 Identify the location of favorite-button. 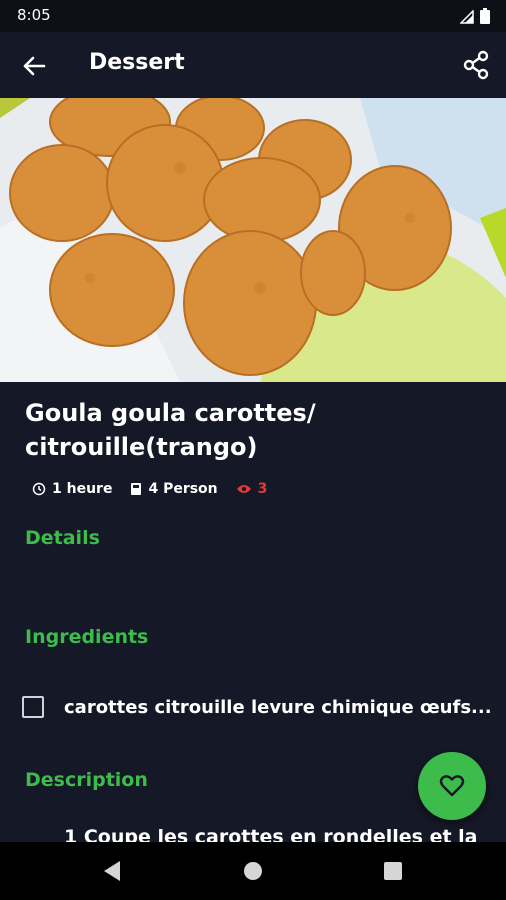
(452, 786).